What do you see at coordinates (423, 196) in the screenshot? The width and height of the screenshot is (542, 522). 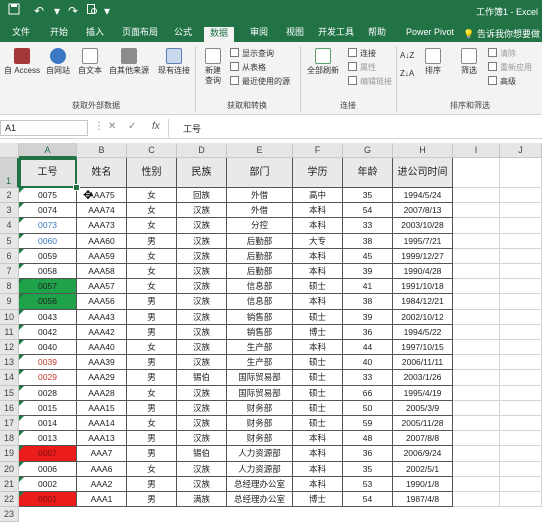 I see `table-cell: 1994/5/24` at bounding box center [423, 196].